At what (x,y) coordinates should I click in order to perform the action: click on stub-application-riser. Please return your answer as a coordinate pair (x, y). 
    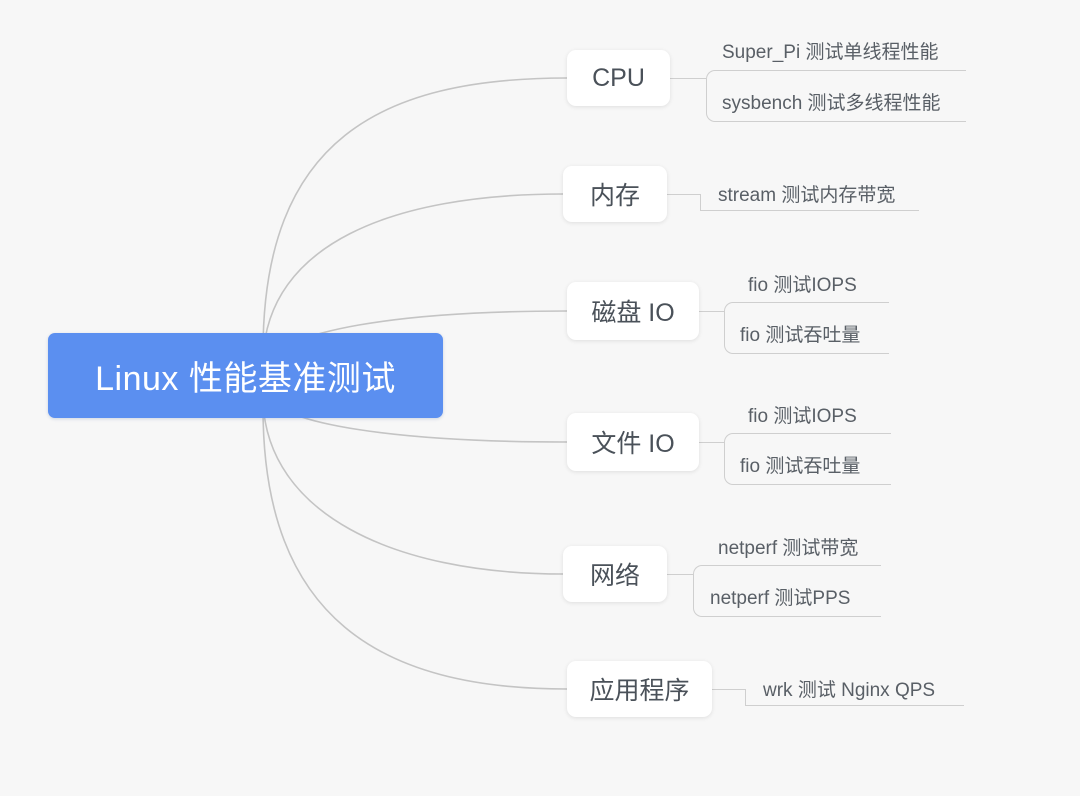
    Looking at the image, I should click on (745, 697).